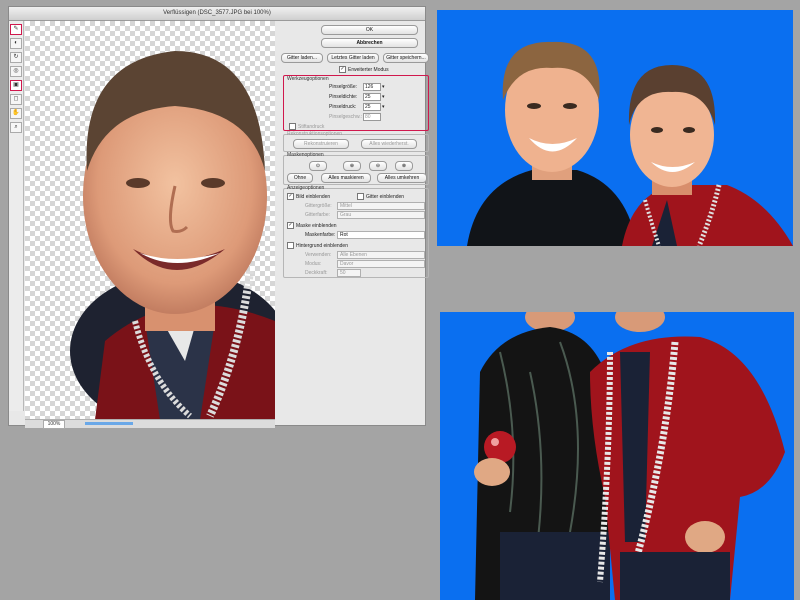 This screenshot has width=800, height=600. I want to click on advanced-mode-label: Erweiterter Modus, so click(368, 69).